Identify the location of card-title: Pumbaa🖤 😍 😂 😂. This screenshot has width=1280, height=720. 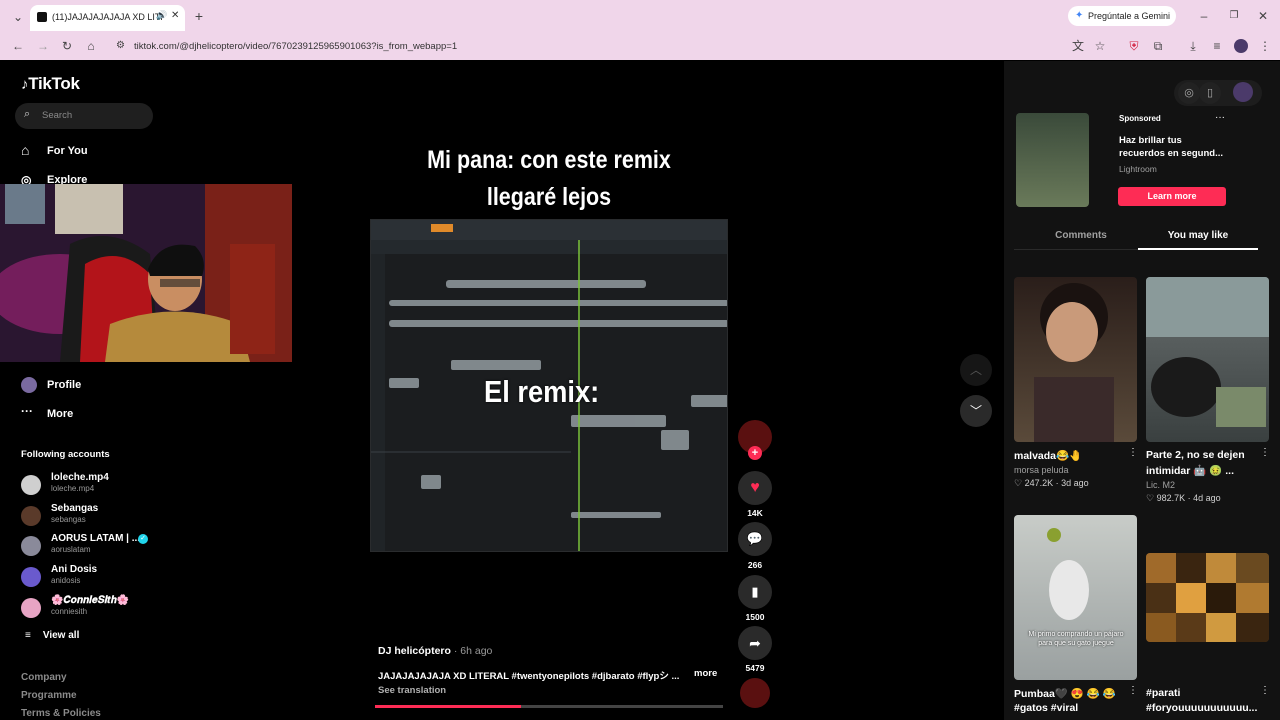
(1071, 693).